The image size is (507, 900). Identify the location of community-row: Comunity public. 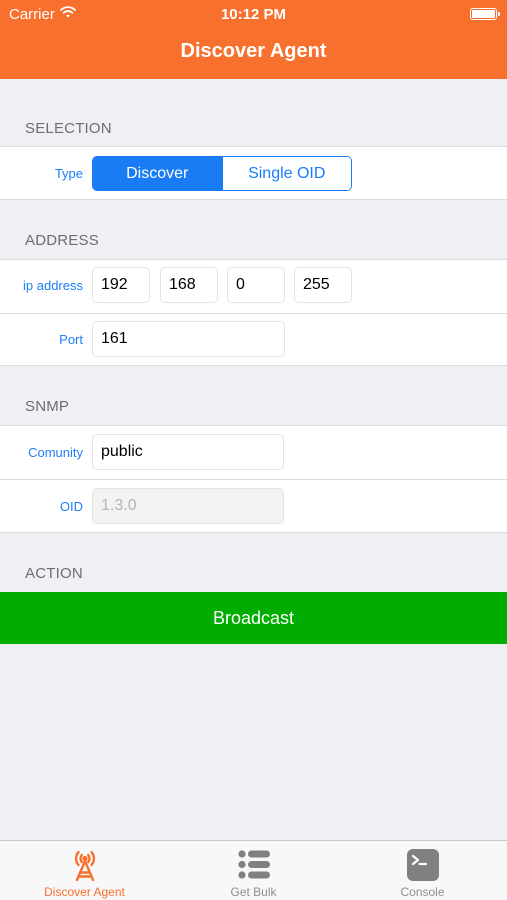
(253, 452).